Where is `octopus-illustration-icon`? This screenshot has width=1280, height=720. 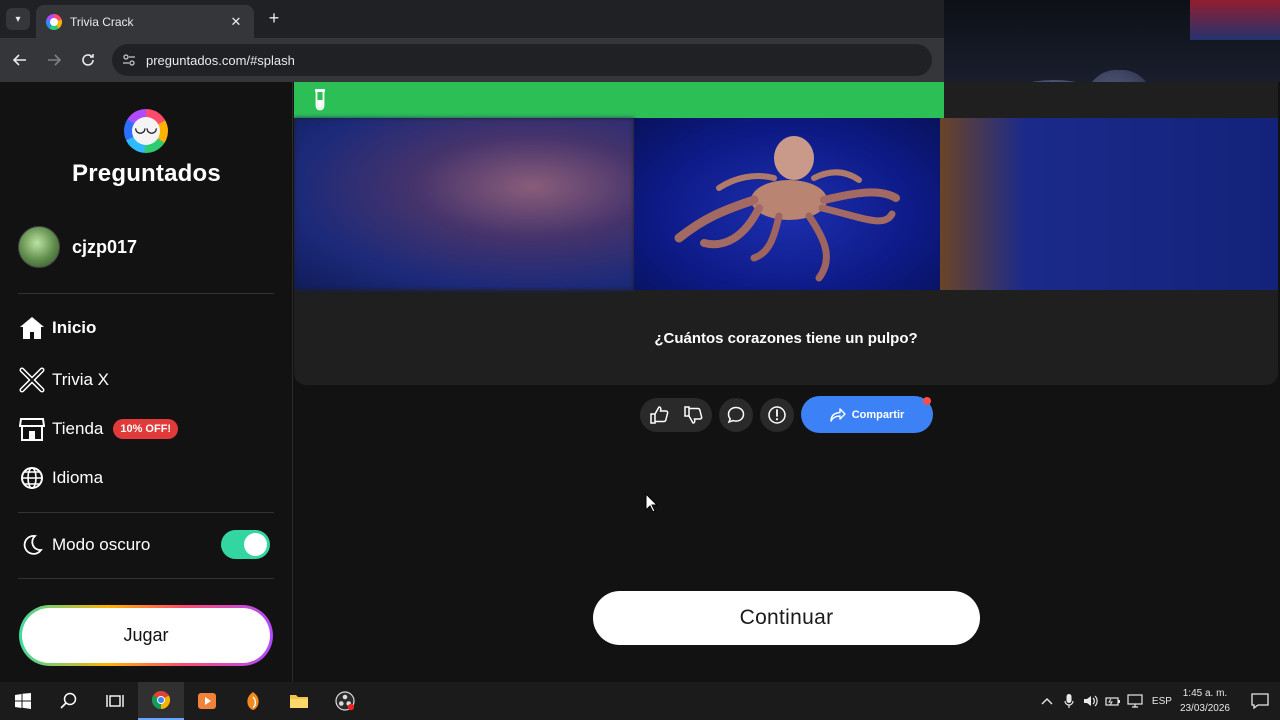
octopus-illustration-icon is located at coordinates (787, 209).